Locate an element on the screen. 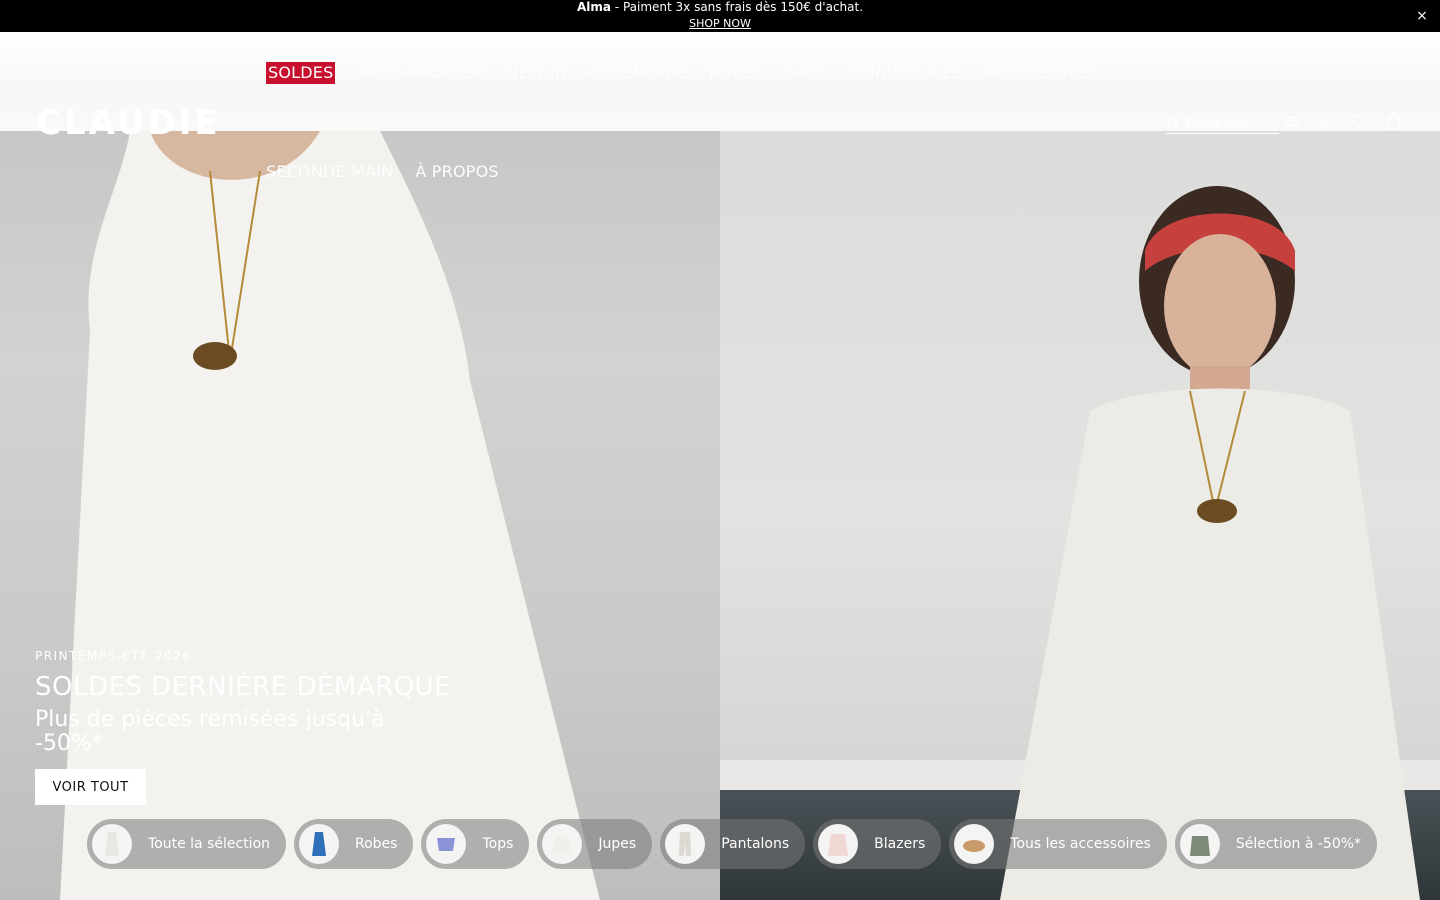 This screenshot has height=900, width=1440. category-pill: Pantalons is located at coordinates (733, 844).